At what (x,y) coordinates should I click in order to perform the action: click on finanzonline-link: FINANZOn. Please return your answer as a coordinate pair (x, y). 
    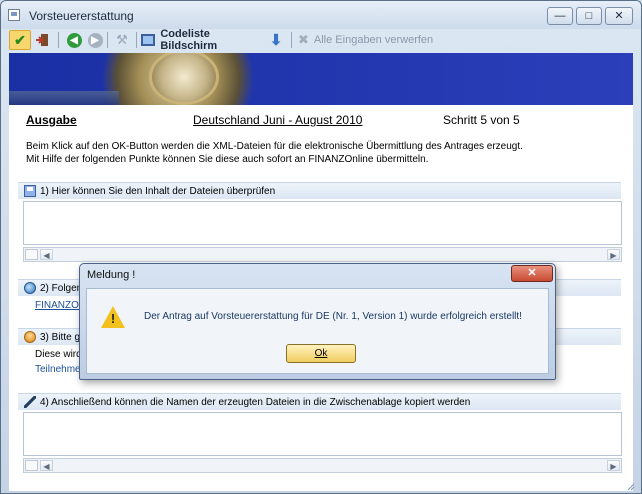
    Looking at the image, I should click on (59, 305).